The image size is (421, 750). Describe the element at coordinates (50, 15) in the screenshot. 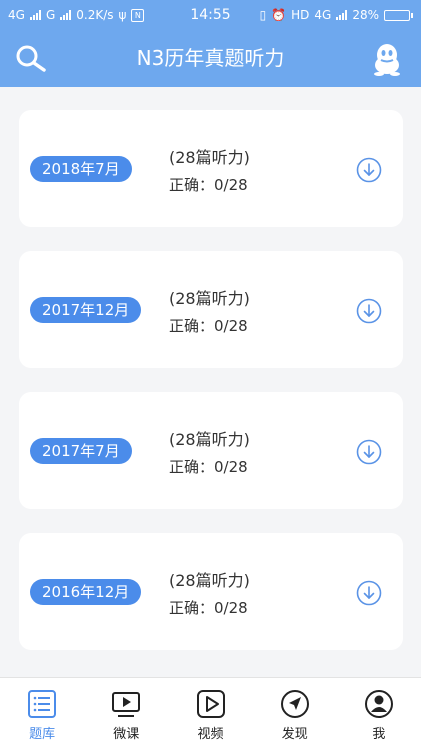

I see `network-label-2: G` at that location.